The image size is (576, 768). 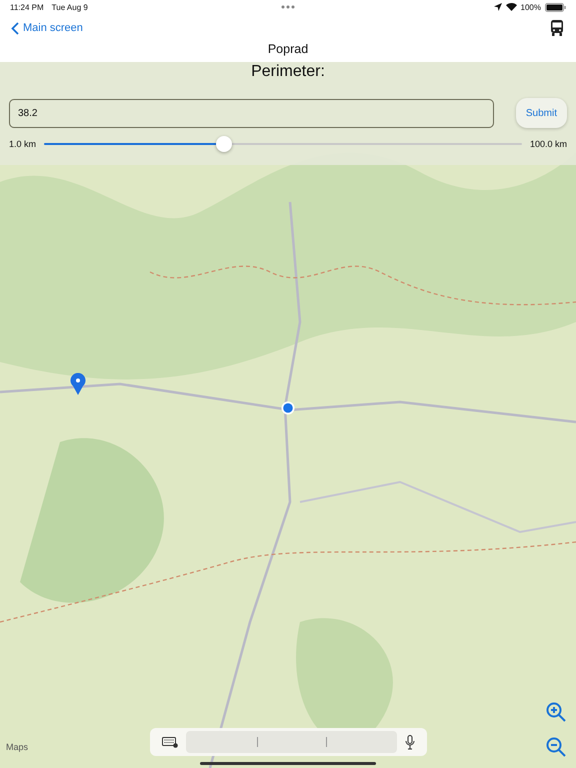 What do you see at coordinates (541, 113) in the screenshot?
I see `submit-button: Submit` at bounding box center [541, 113].